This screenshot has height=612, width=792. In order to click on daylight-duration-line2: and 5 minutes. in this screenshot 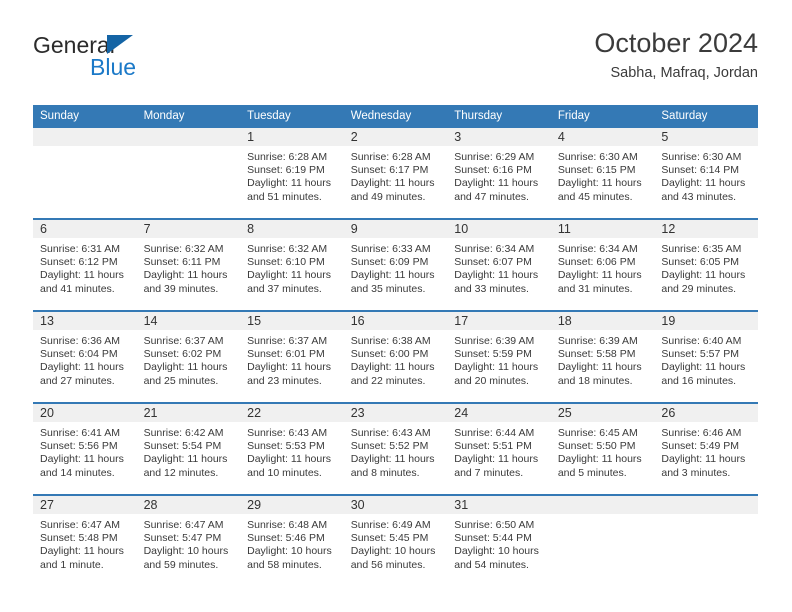, I will do `click(592, 472)`.